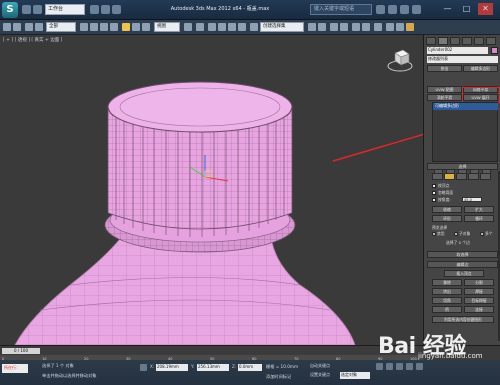 This screenshot has height=385, width=500. Describe the element at coordinates (462, 264) in the screenshot. I see `edit-edges-rollout: 编辑边` at that location.